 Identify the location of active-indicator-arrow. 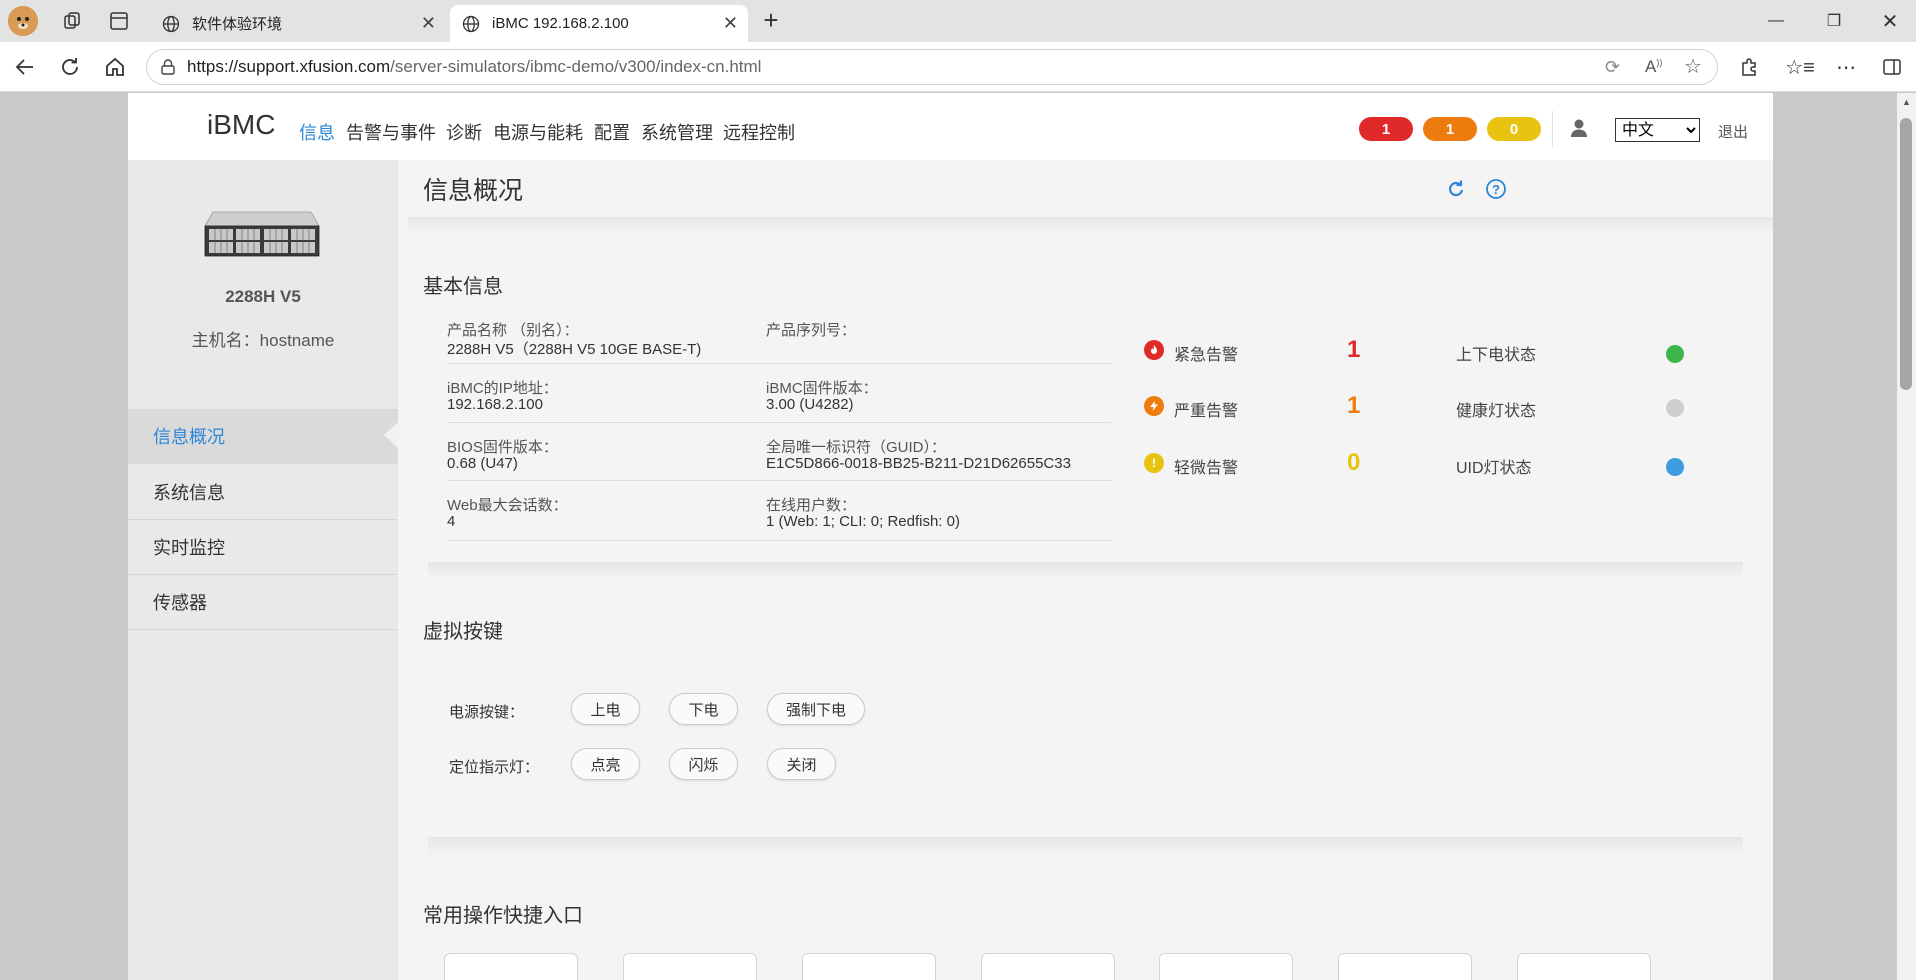
(391, 435).